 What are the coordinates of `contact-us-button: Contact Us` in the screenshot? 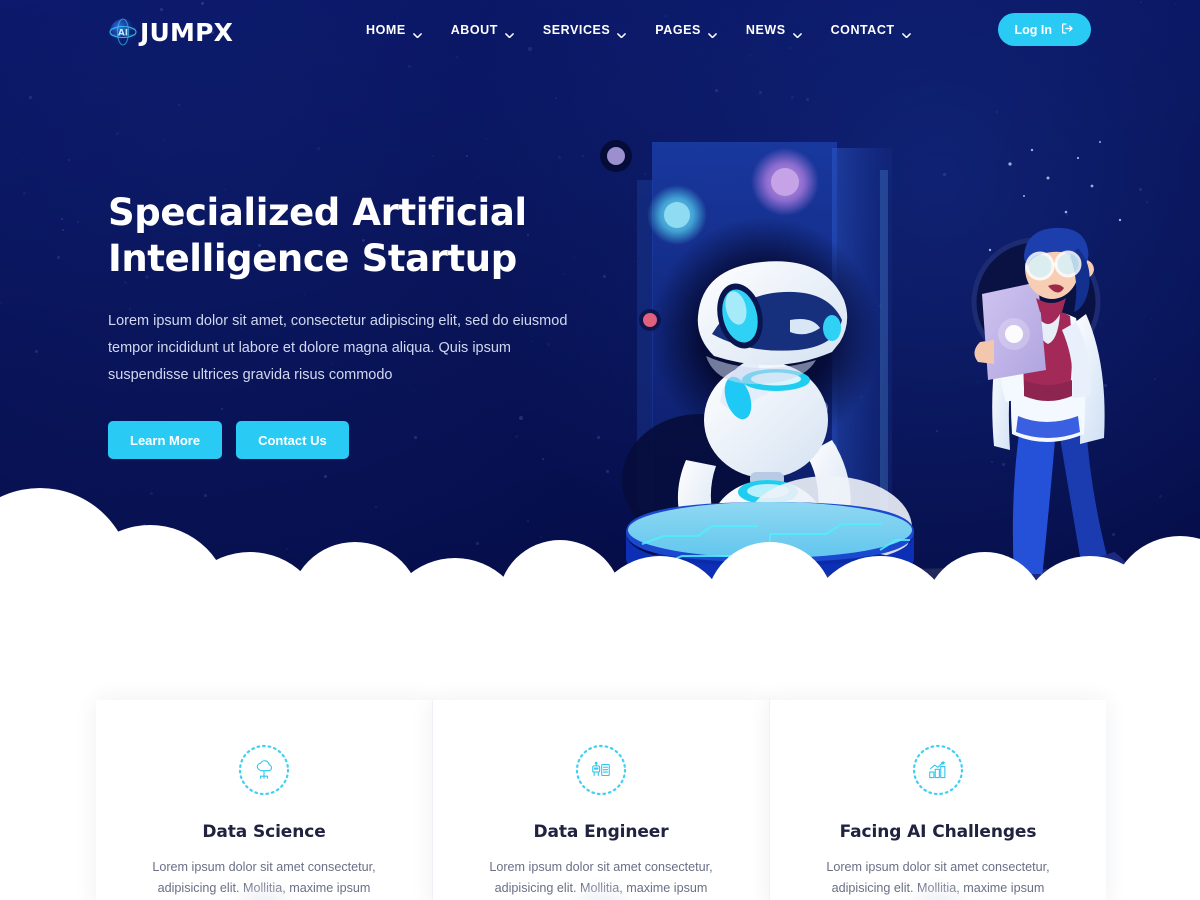 It's located at (292, 440).